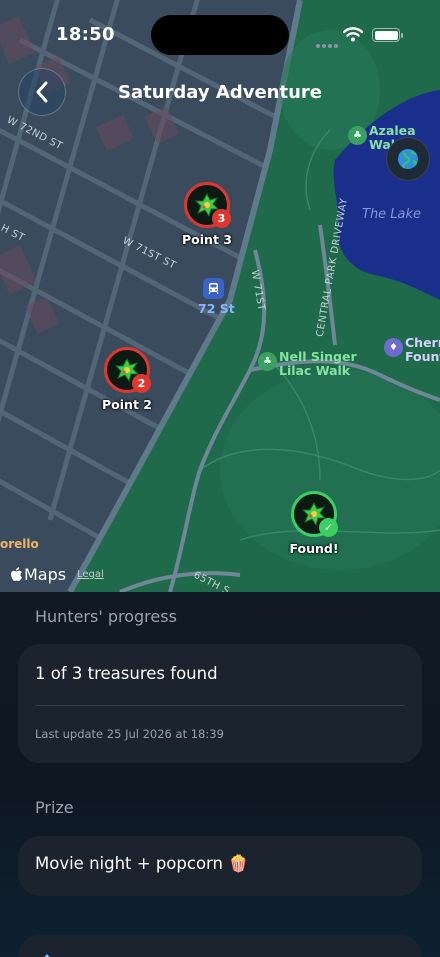  Describe the element at coordinates (106, 616) in the screenshot. I see `progress-section-title: Hunters' progress` at that location.